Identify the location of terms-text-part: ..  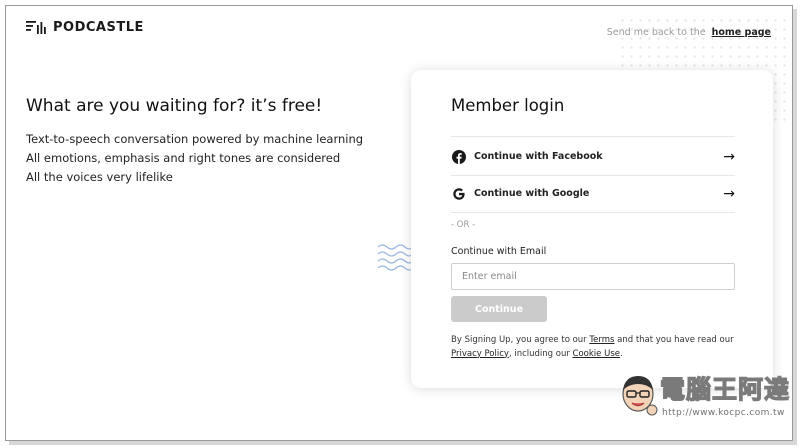
(621, 353).